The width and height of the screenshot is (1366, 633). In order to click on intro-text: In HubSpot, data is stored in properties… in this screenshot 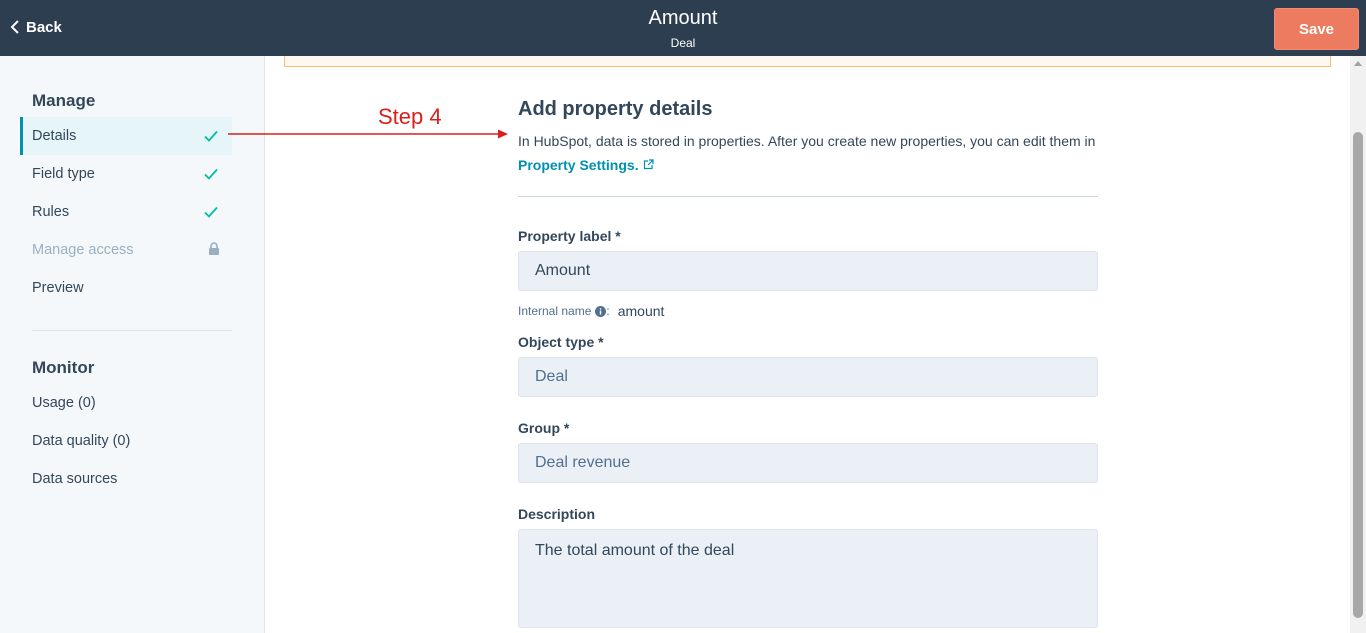, I will do `click(813, 153)`.